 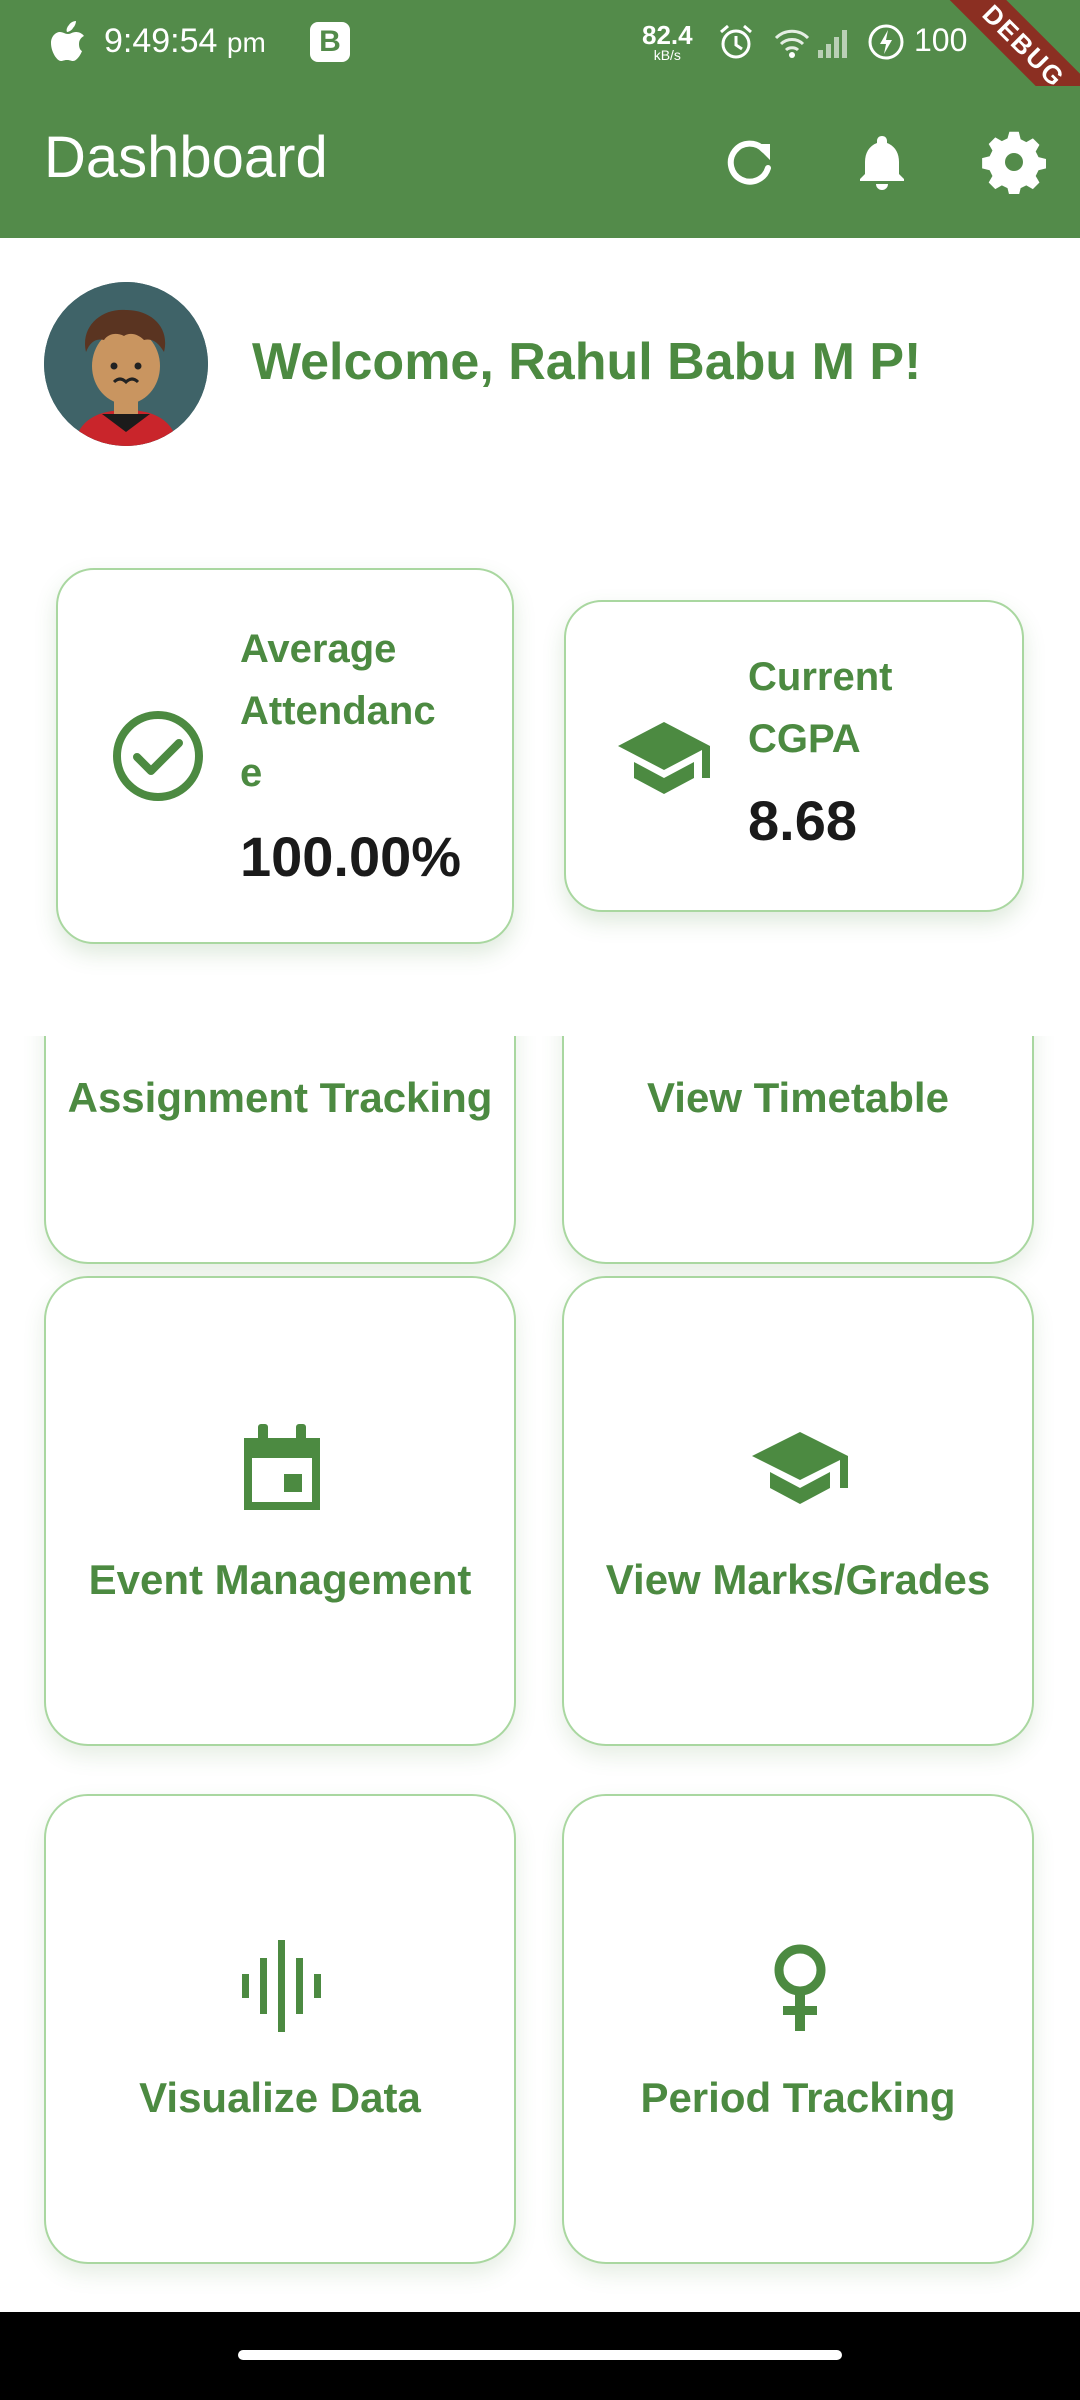 What do you see at coordinates (798, 1150) in the screenshot?
I see `view-timetable-tile: View Timetable` at bounding box center [798, 1150].